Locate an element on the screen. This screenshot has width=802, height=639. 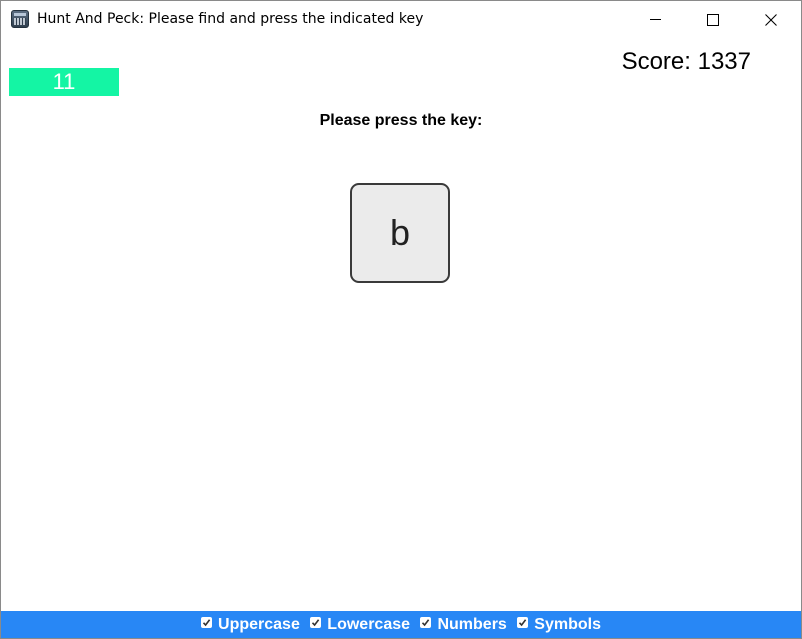
lowercase-checkbox is located at coordinates (316, 622).